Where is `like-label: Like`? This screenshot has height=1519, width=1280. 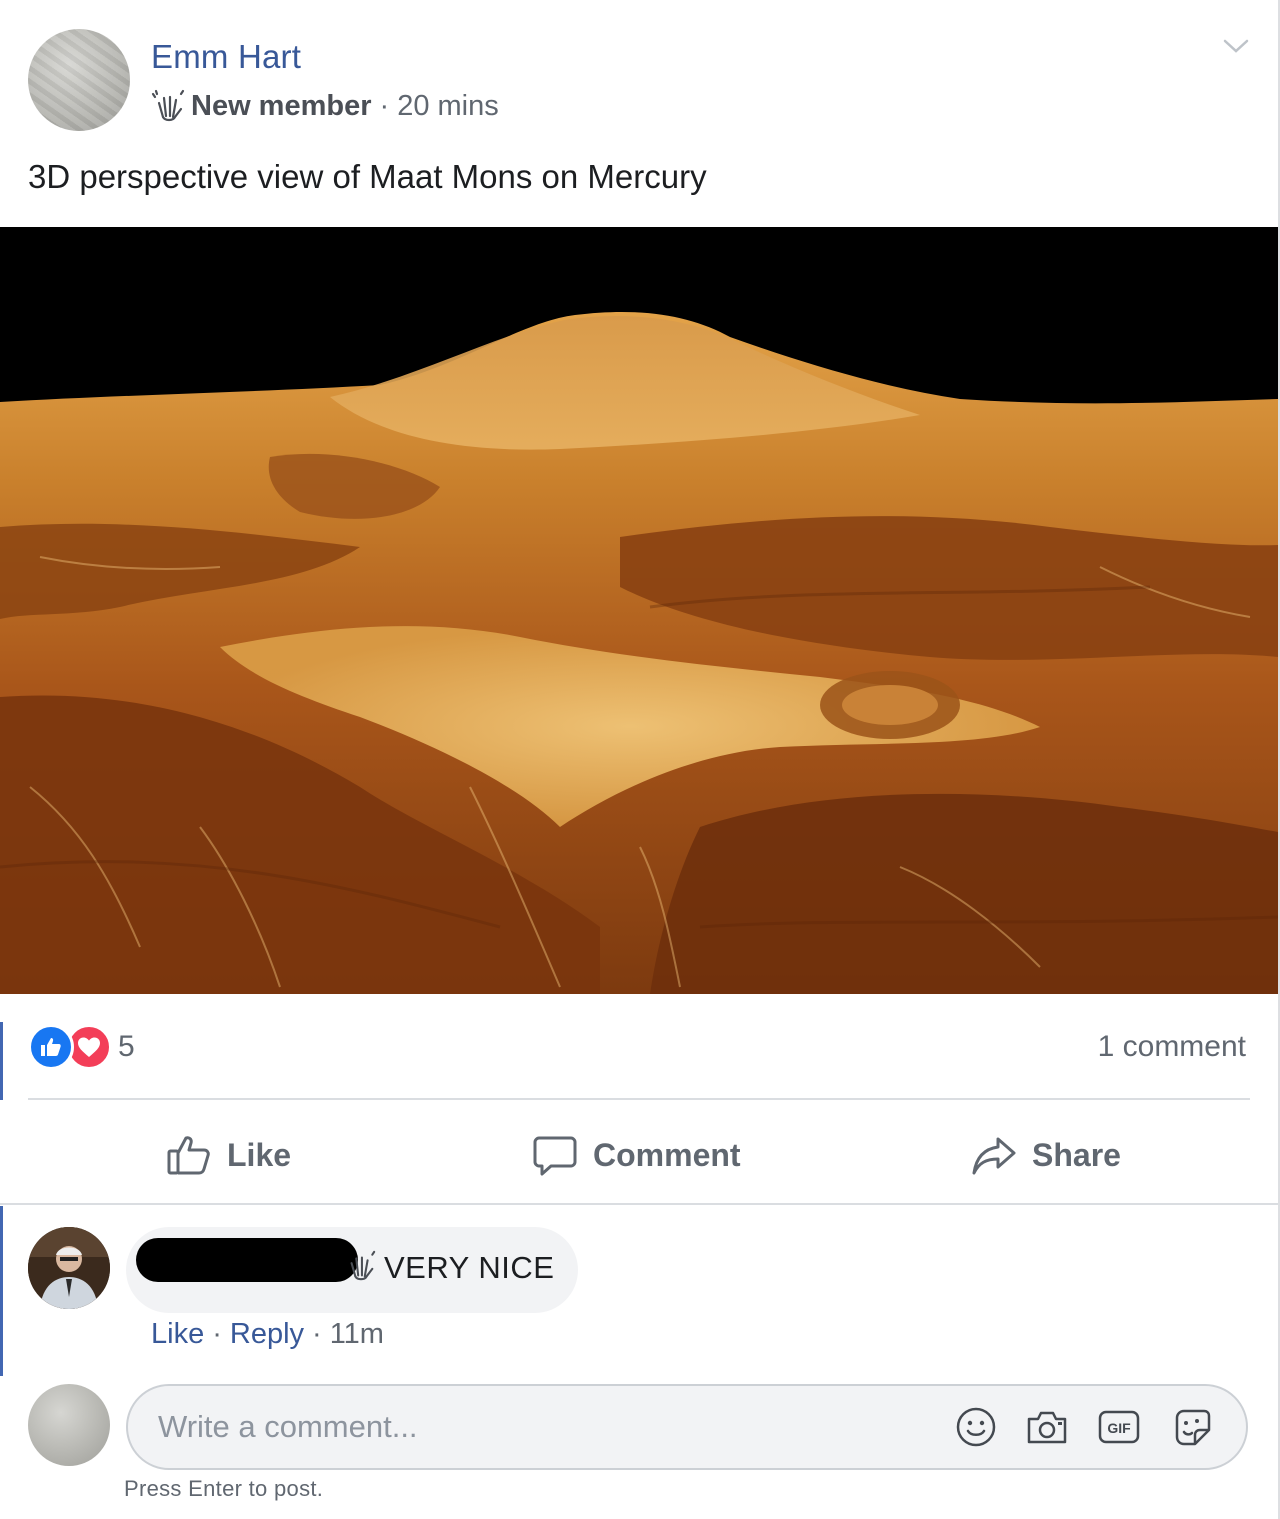 like-label: Like is located at coordinates (259, 1154).